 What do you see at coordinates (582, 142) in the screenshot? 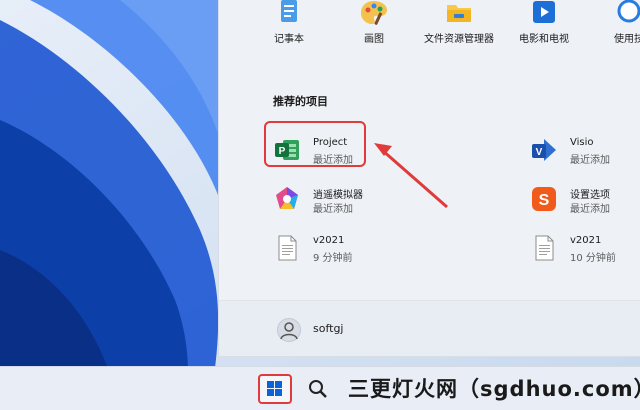
I see `recommended-item-name: Visio` at bounding box center [582, 142].